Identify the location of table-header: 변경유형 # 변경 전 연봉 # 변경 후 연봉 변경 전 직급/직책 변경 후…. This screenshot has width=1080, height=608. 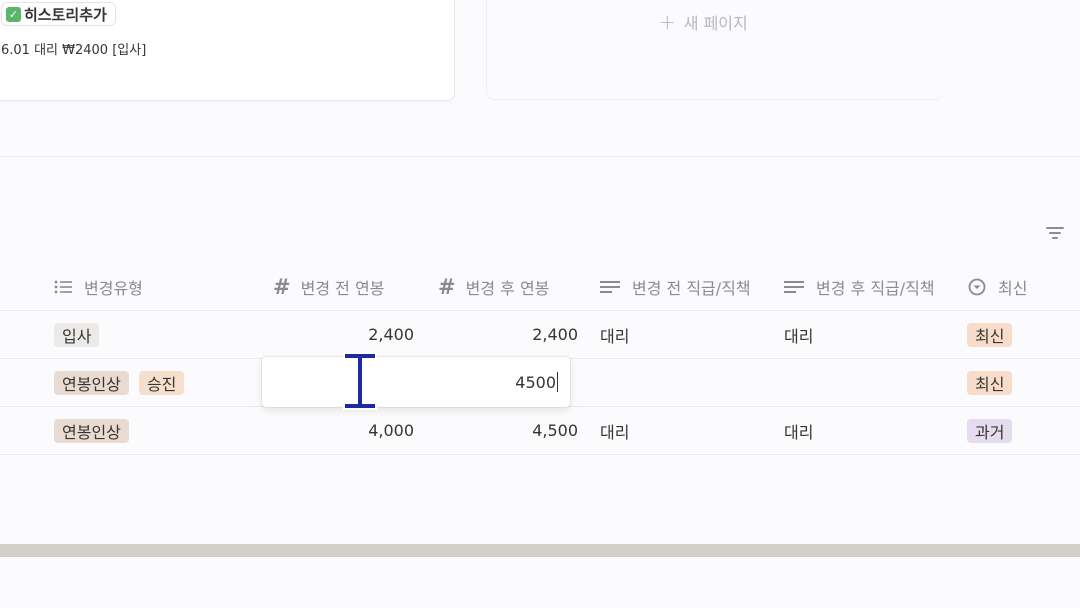
(540, 287).